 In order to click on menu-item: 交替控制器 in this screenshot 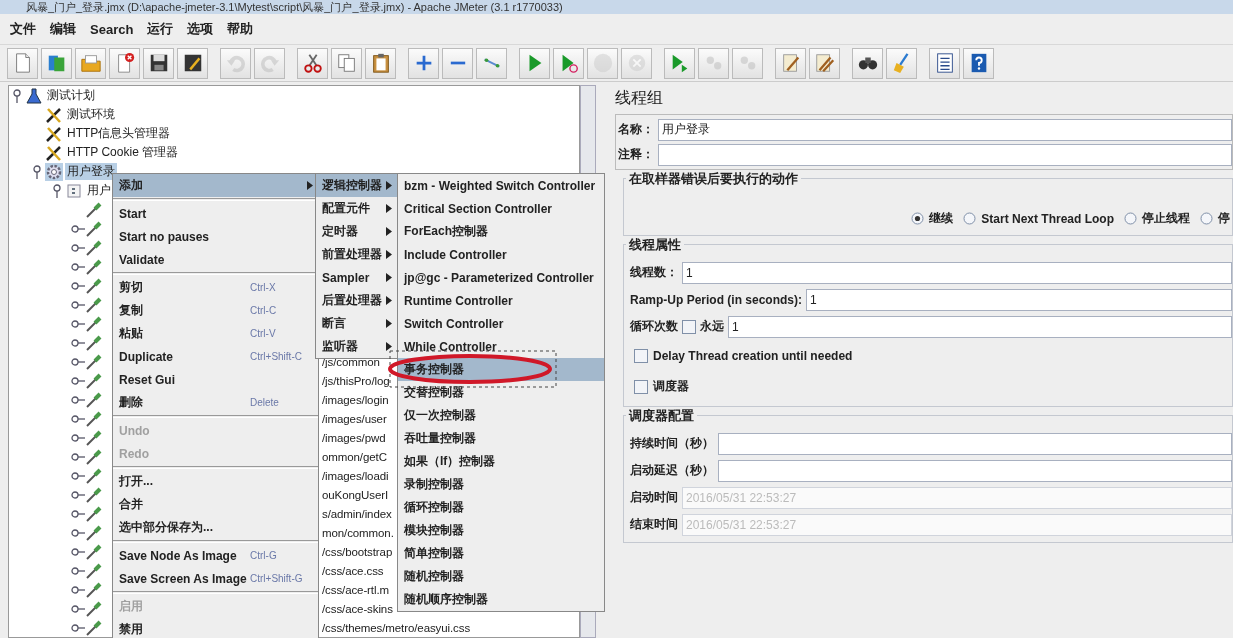, I will do `click(501, 392)`.